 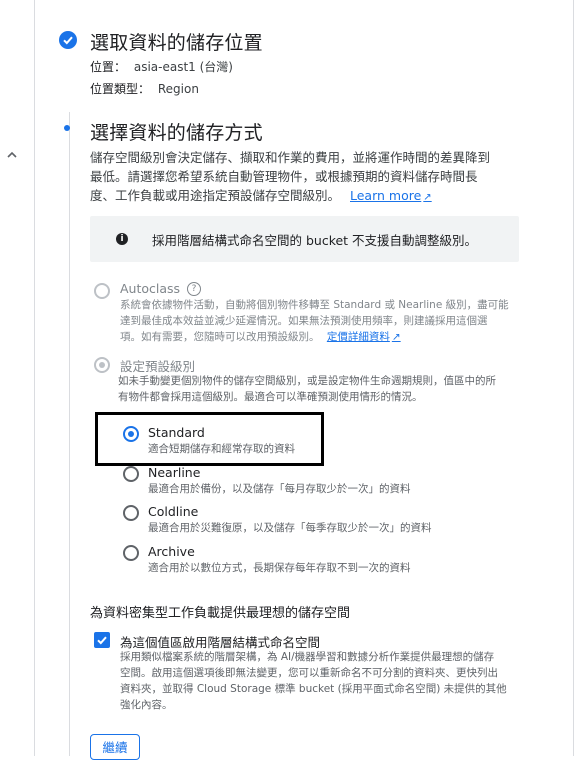 What do you see at coordinates (279, 568) in the screenshot?
I see `archive-description: 適合用於以數位方式，長期保存每年存取不到一次的資料` at bounding box center [279, 568].